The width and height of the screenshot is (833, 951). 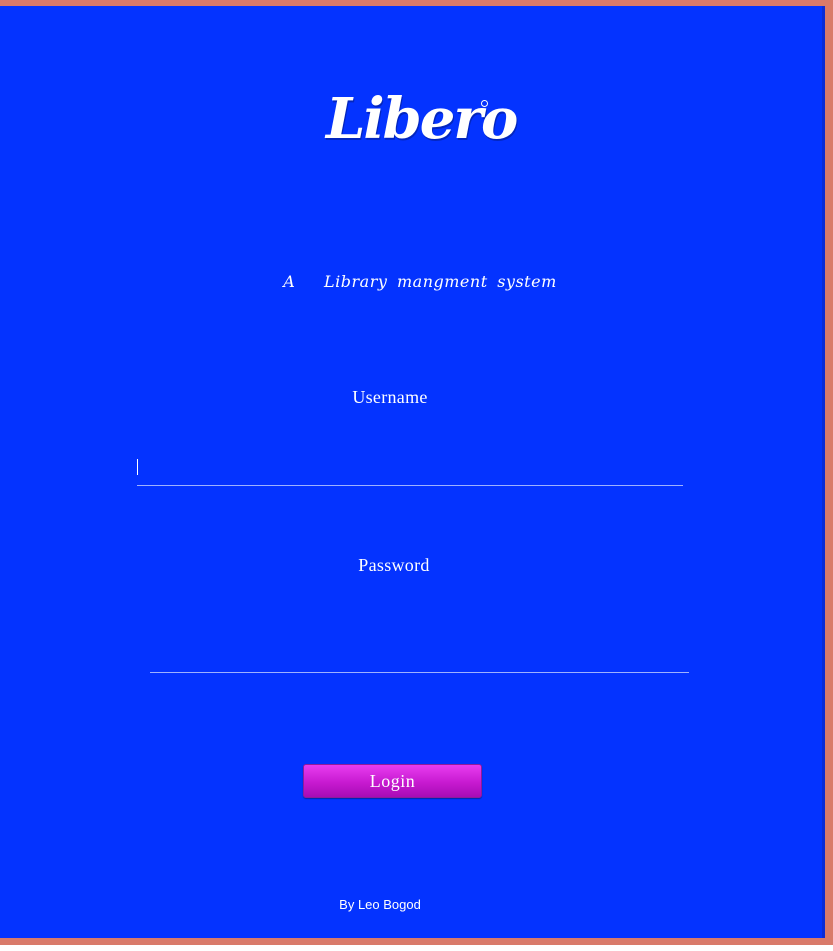 What do you see at coordinates (420, 281) in the screenshot?
I see `app-subtitle: A Library mangment system` at bounding box center [420, 281].